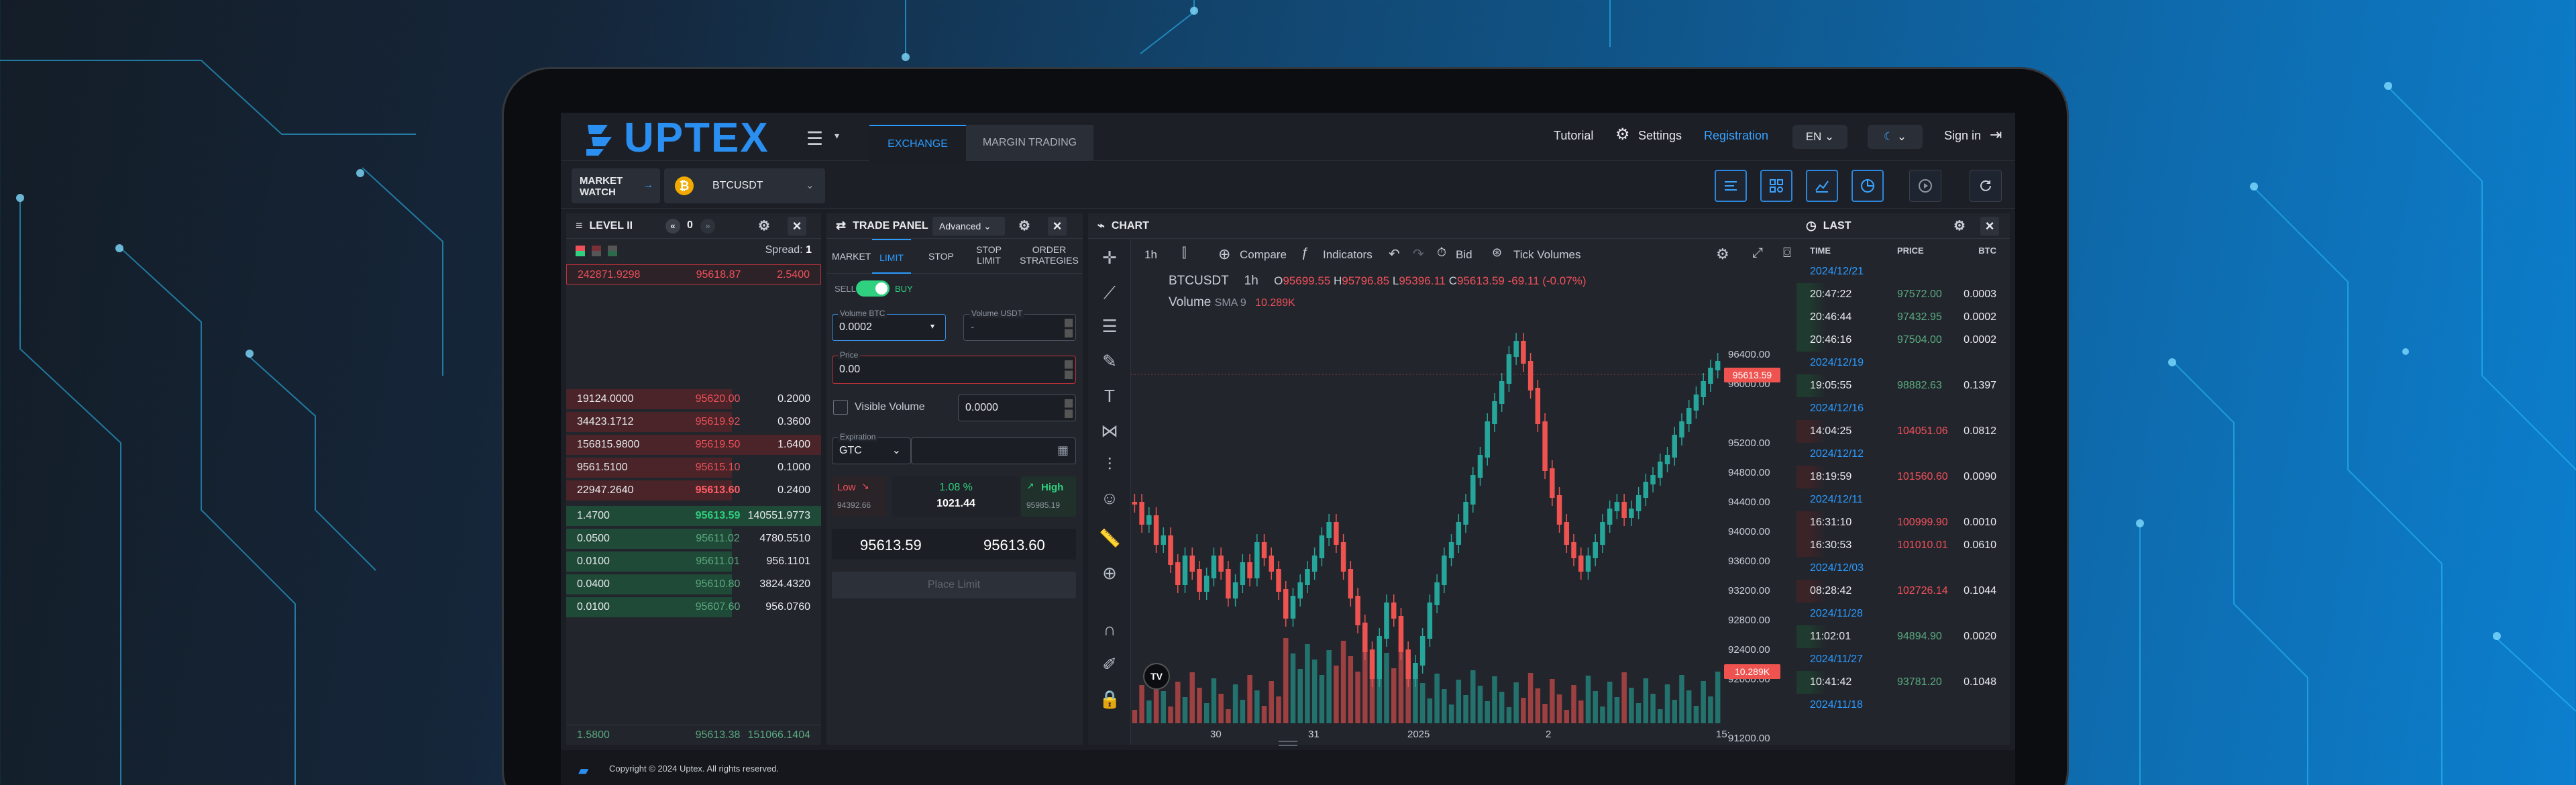  I want to click on volume-btc-field: Volume BTC 0.0002 ▾, so click(889, 325).